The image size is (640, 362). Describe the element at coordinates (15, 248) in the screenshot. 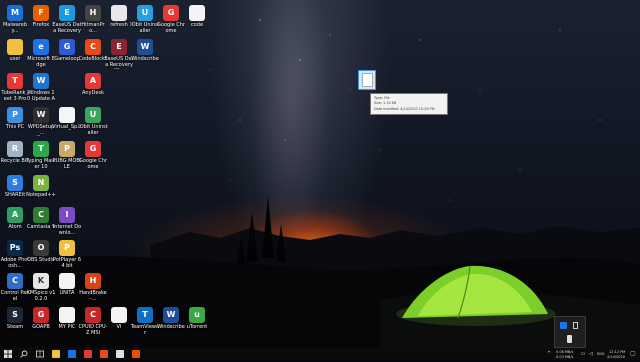

I see `app-icon: Ps` at that location.